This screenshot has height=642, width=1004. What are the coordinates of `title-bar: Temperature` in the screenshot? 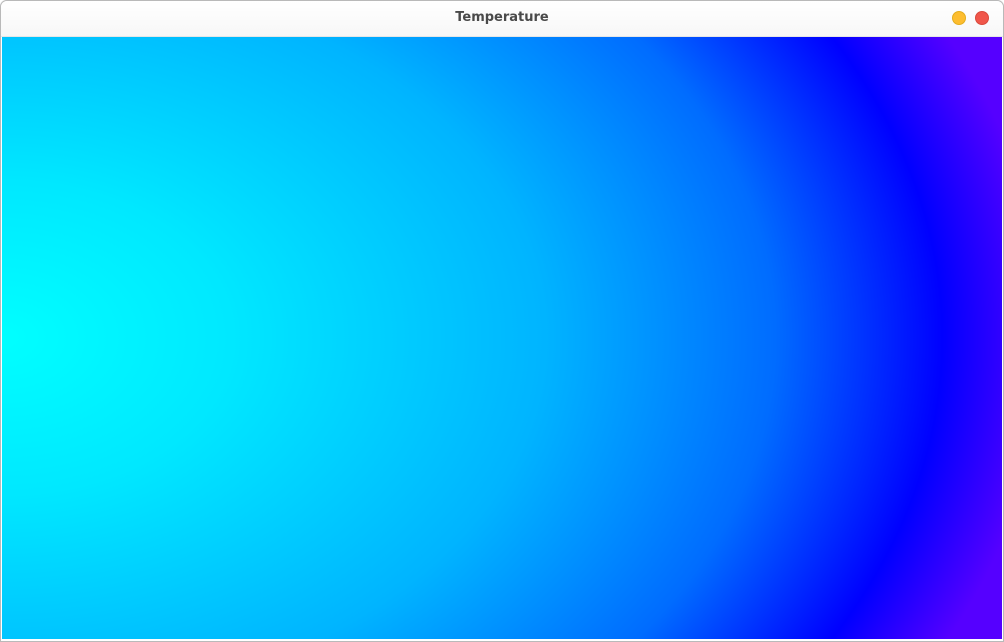 It's located at (502, 19).